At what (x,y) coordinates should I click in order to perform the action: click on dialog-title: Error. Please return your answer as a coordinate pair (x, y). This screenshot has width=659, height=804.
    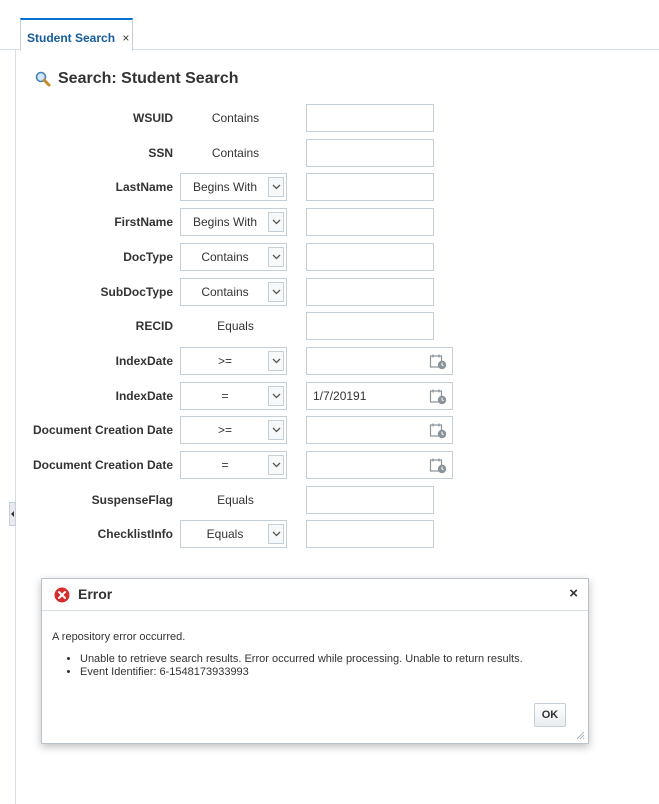
    Looking at the image, I should click on (95, 594).